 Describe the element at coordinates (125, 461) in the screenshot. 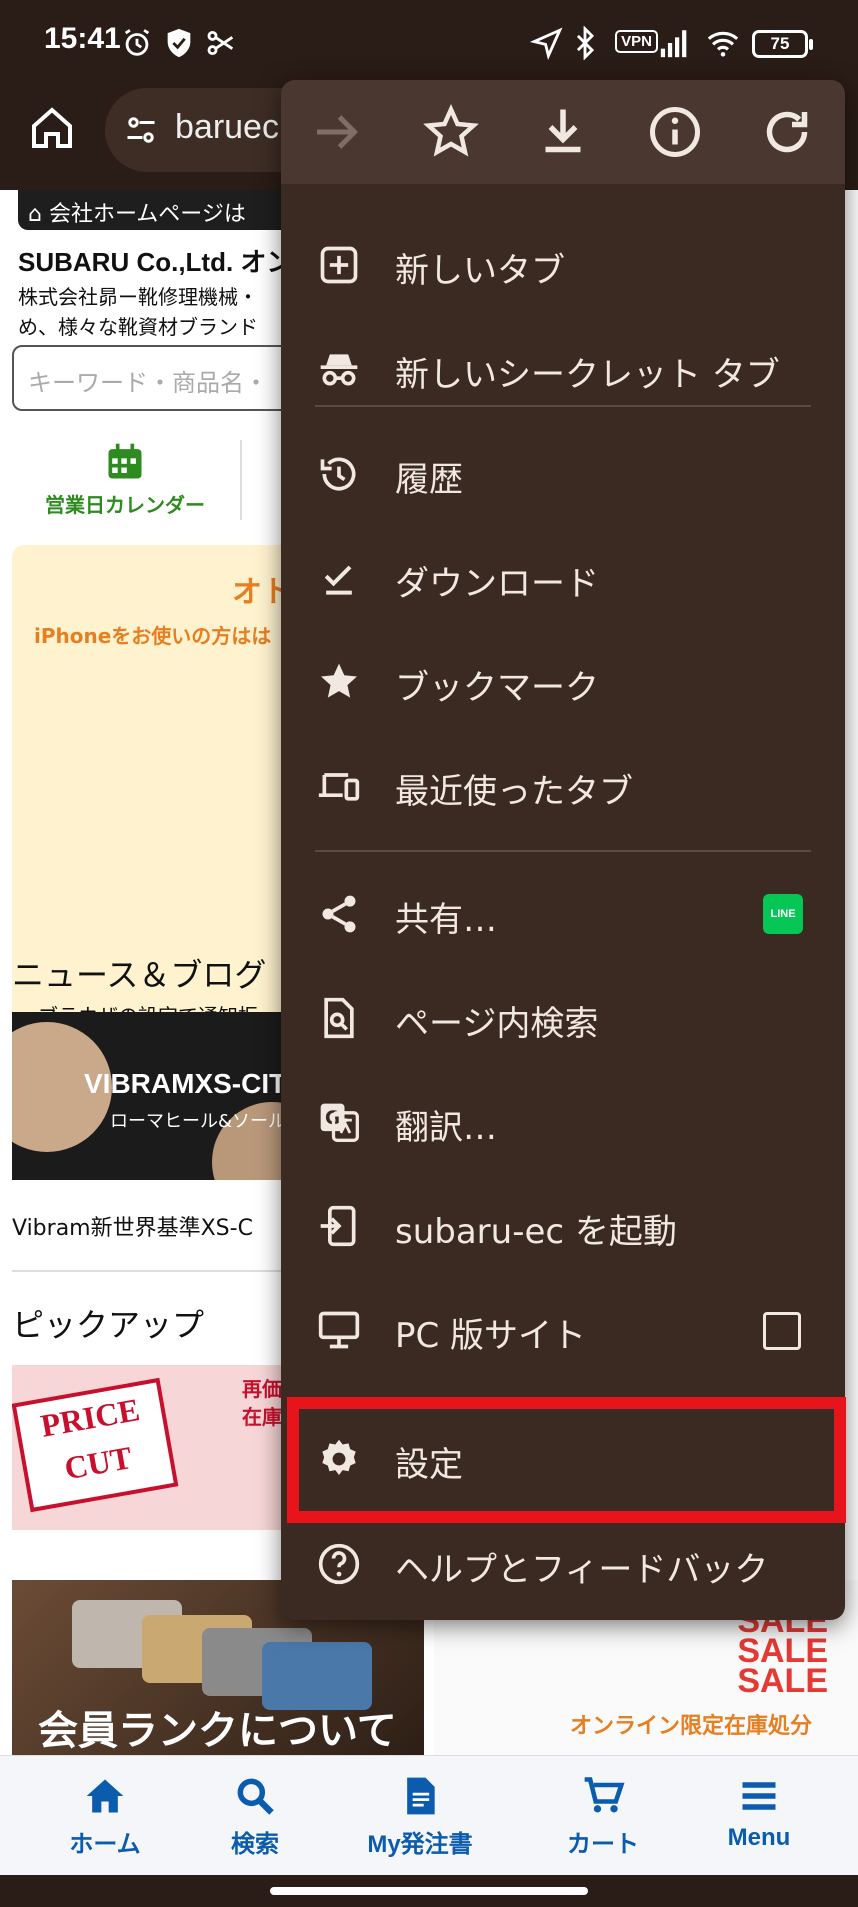

I see `calendar-icon` at that location.